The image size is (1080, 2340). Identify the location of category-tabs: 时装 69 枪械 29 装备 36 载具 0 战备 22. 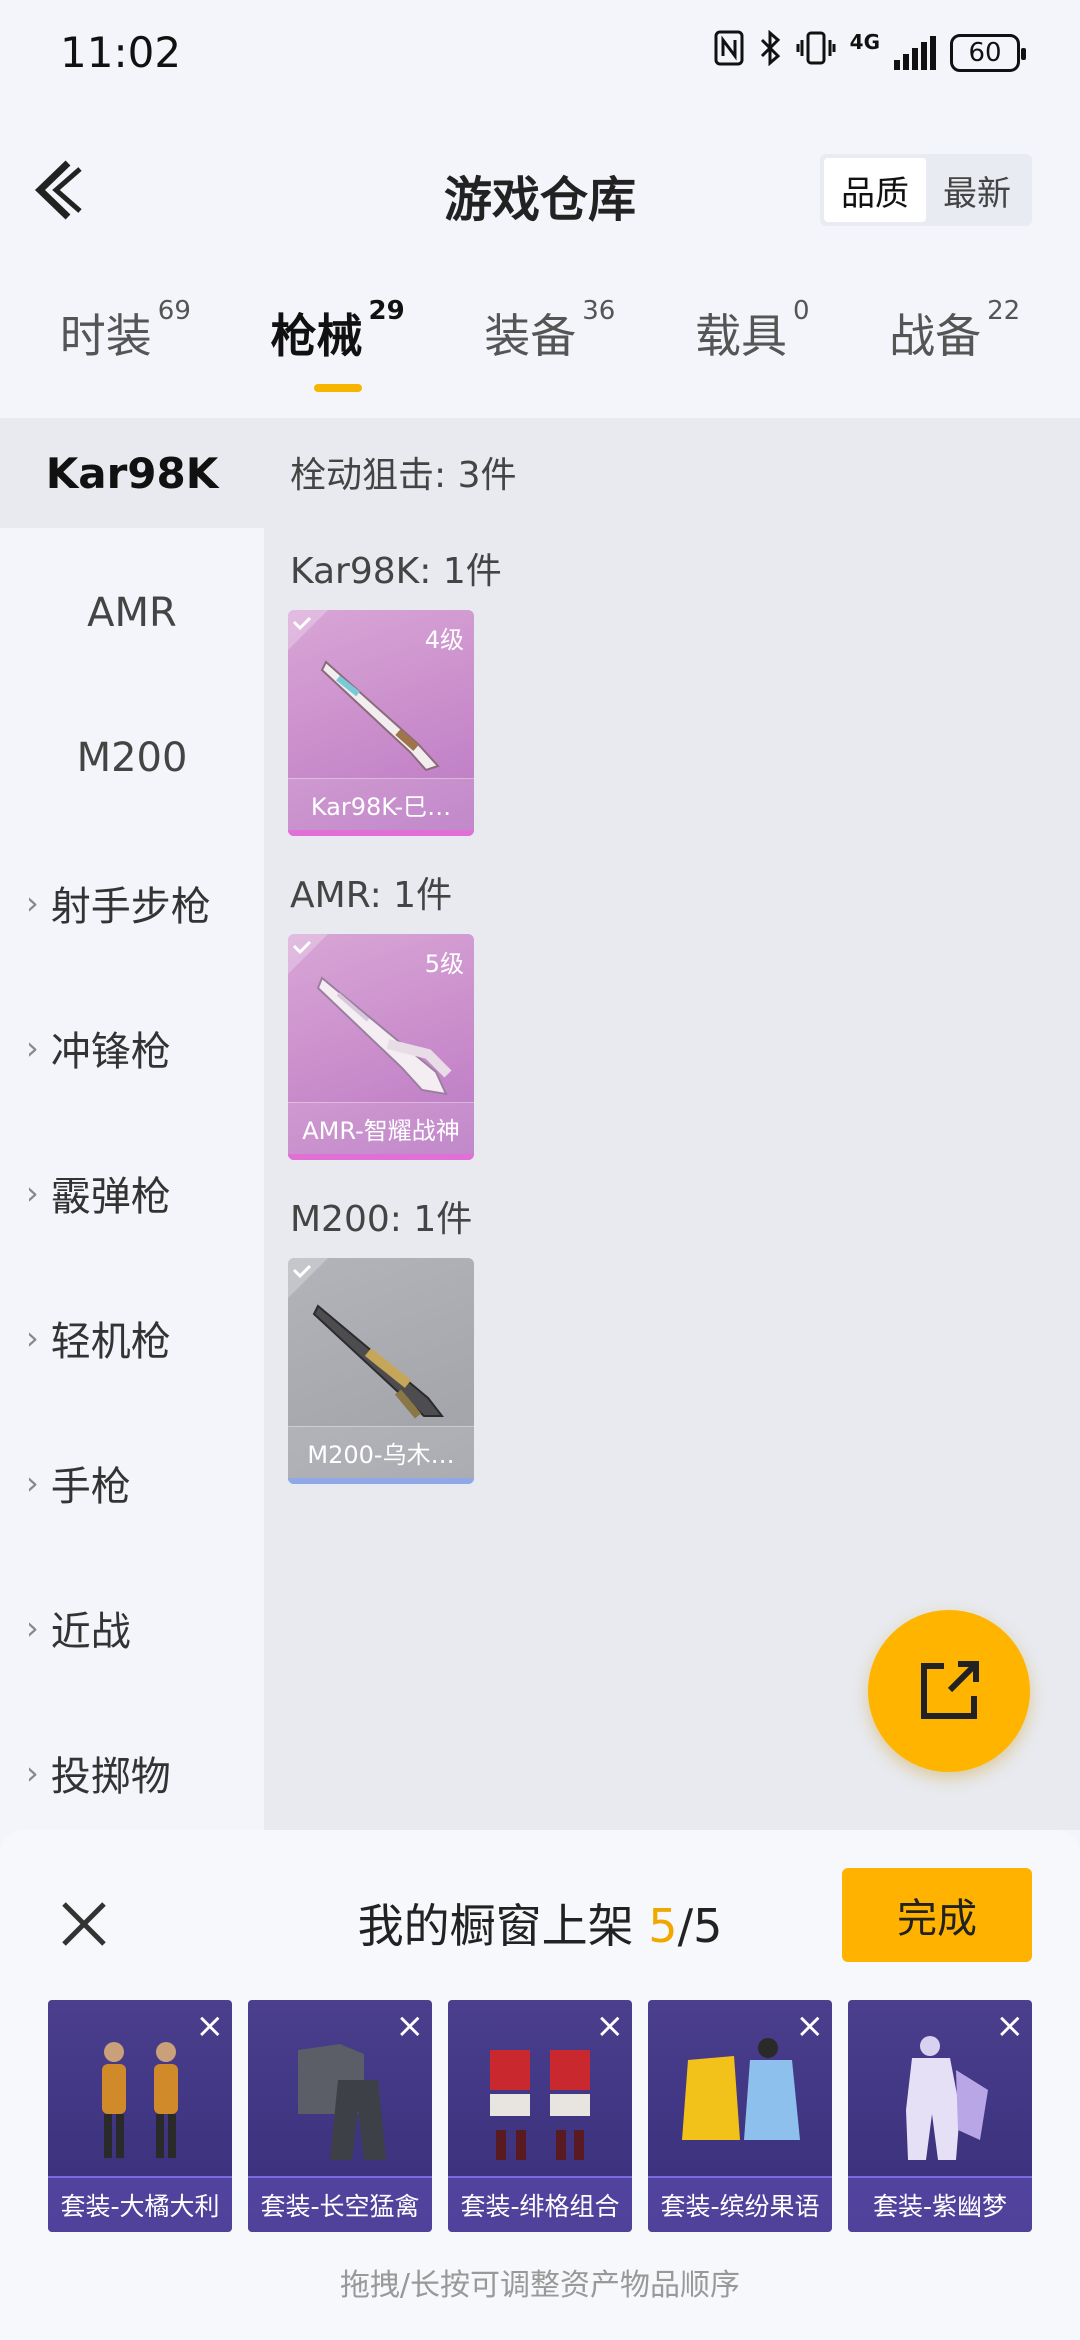
(540, 353).